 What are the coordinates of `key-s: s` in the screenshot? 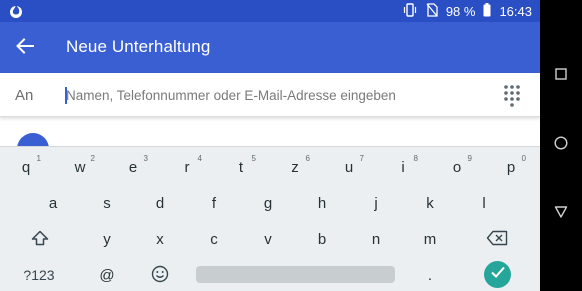 It's located at (107, 203).